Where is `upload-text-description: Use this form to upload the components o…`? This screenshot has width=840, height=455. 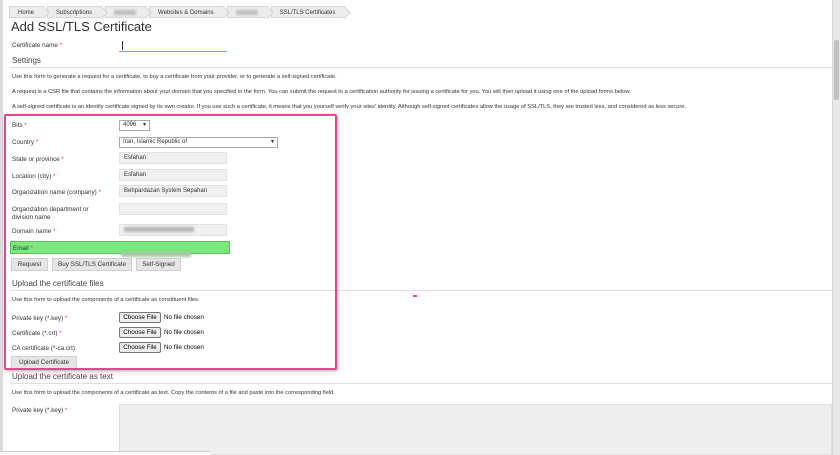
upload-text-description: Use this form to upload the components o… is located at coordinates (173, 393).